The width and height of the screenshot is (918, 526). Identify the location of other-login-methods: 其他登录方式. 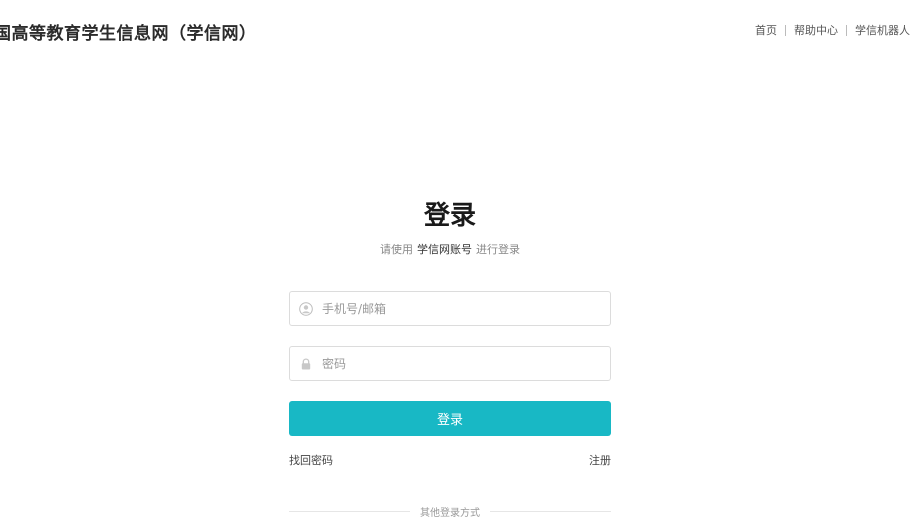
(450, 511).